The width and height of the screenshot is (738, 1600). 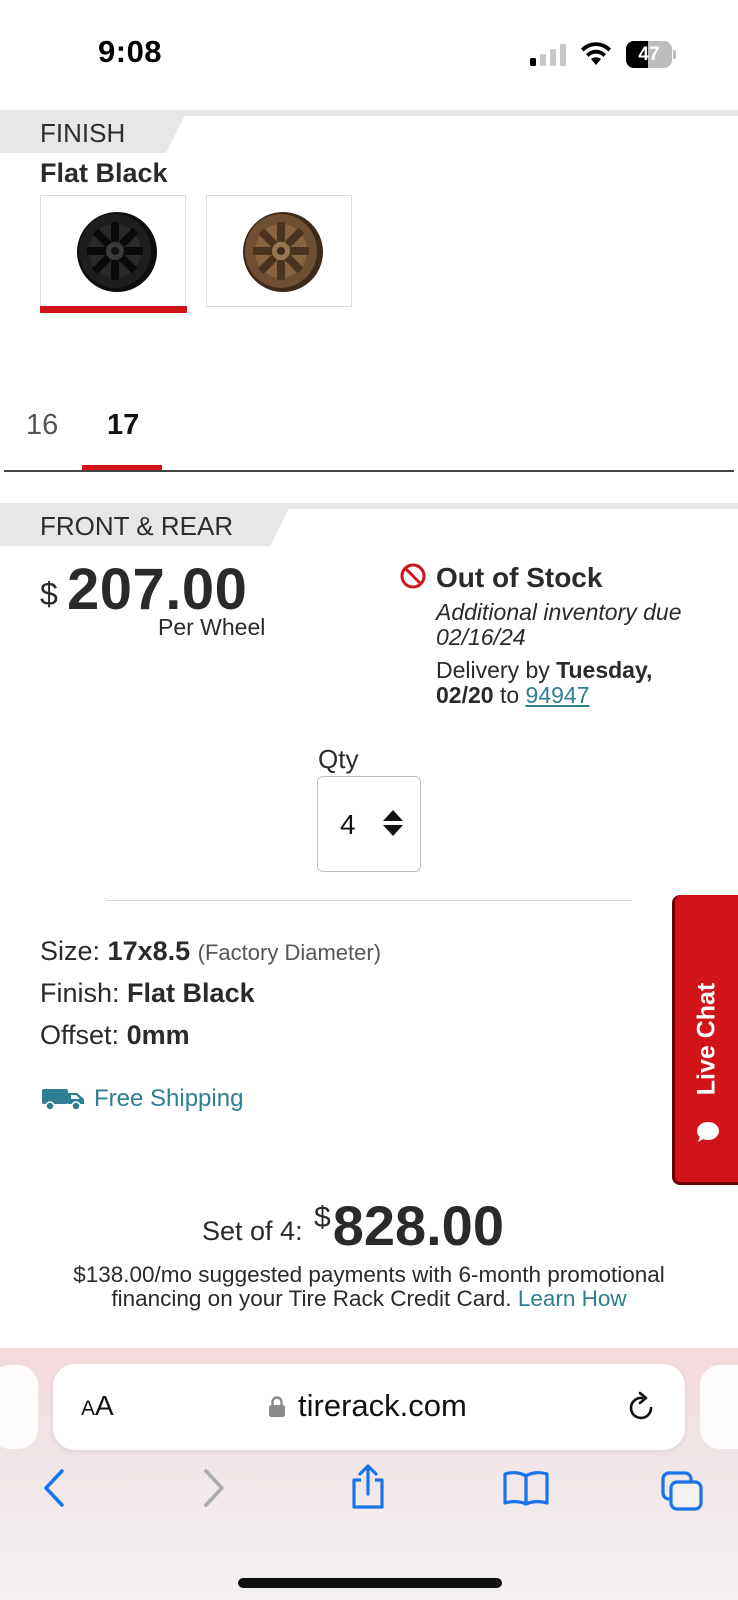 I want to click on spec-offset-label: Offset:, so click(x=80, y=1035).